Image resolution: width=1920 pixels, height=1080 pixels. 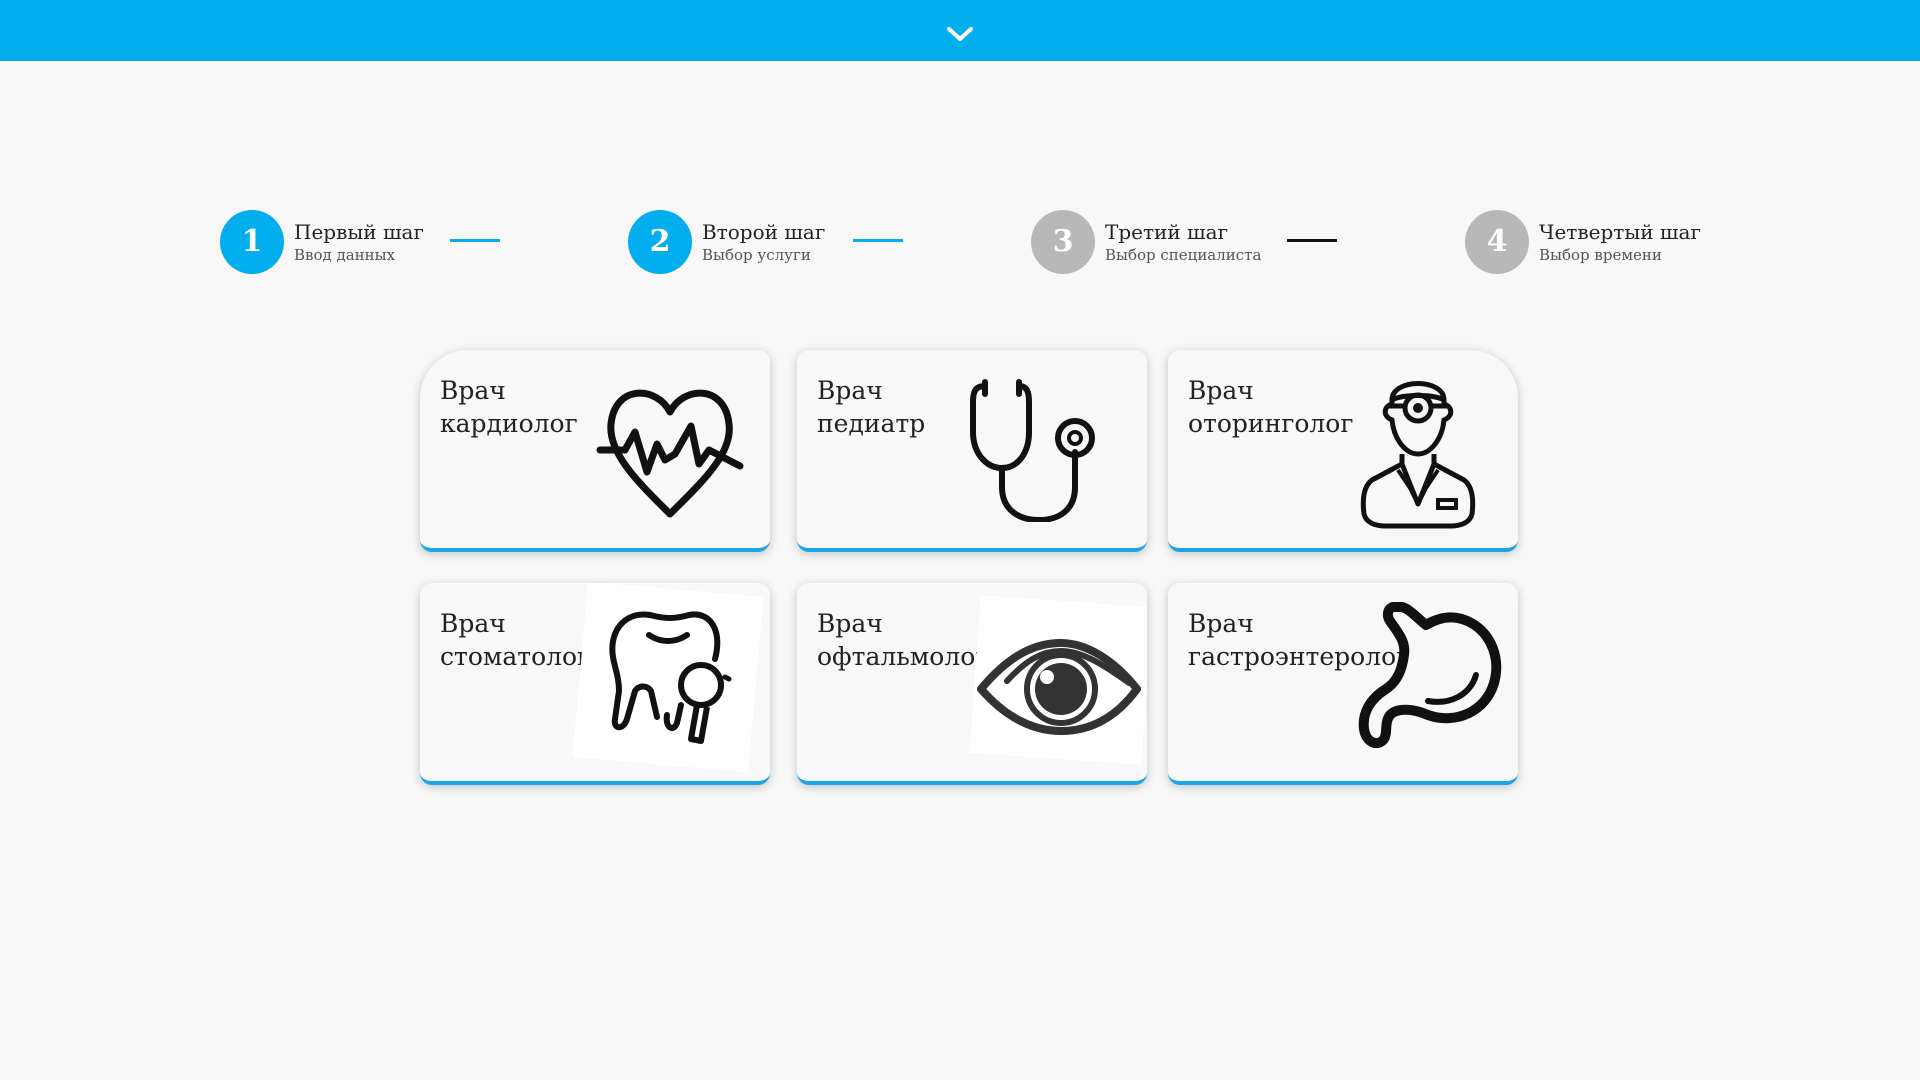 I want to click on tooth-mirror-icon, so click(x=670, y=677).